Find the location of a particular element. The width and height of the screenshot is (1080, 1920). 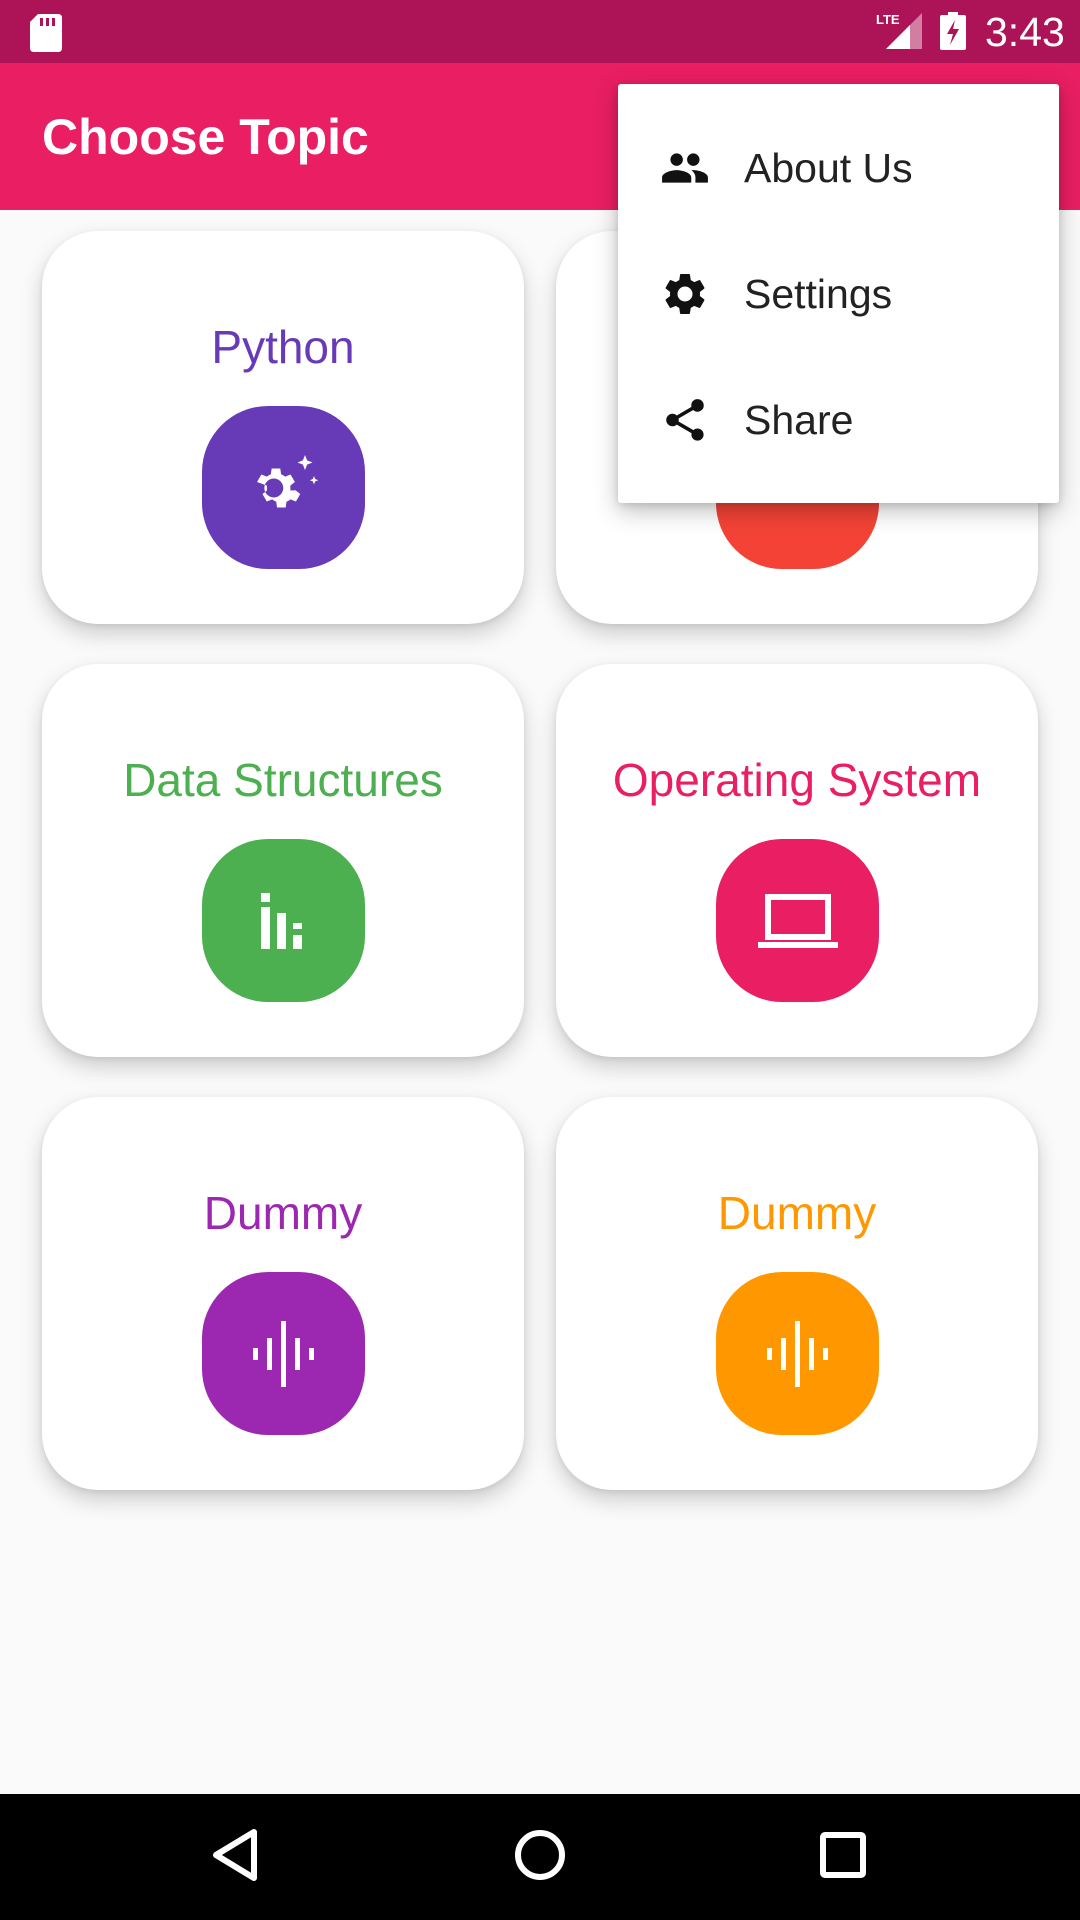

status-clock: 3:43 is located at coordinates (1025, 32).